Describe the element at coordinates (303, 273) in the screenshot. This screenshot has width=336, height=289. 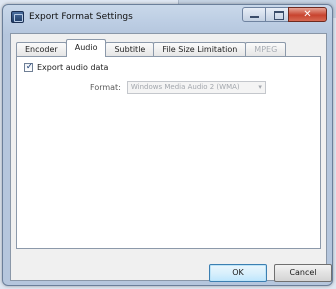
I see `cancel-button: Cancel` at that location.